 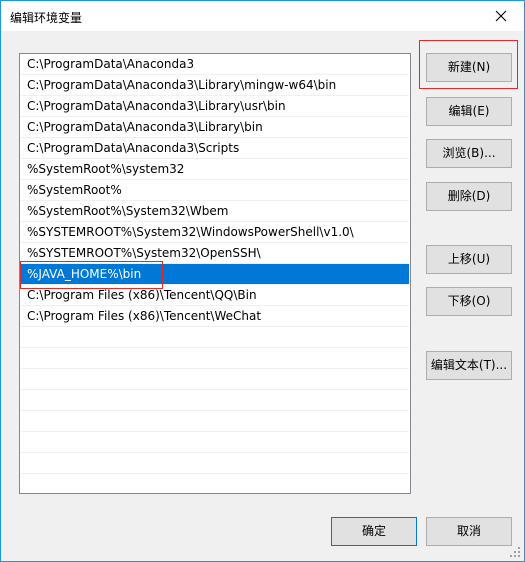 I want to click on list-item: %SystemRoot%\system32, so click(x=215, y=169).